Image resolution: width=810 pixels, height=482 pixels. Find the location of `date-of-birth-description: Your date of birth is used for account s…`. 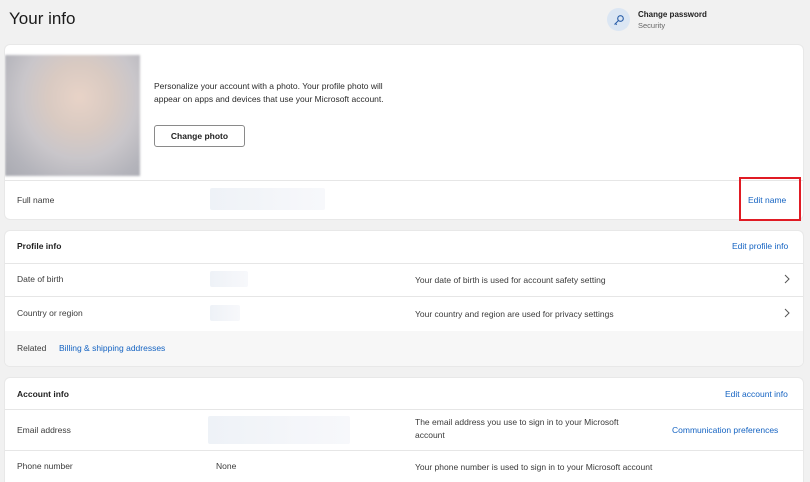

date-of-birth-description: Your date of birth is used for account s… is located at coordinates (510, 280).